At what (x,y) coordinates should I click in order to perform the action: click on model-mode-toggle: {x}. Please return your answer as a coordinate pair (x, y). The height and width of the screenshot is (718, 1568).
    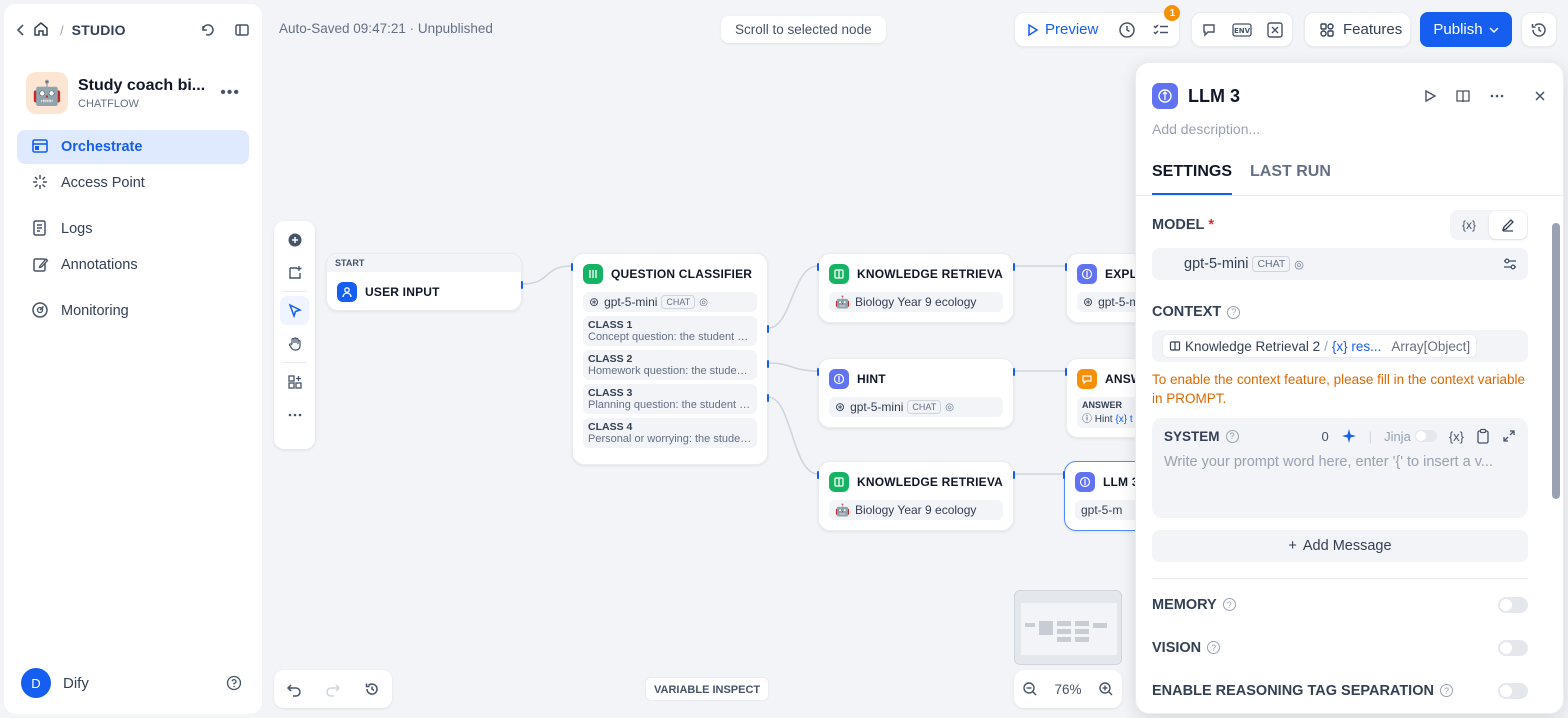
    Looking at the image, I should click on (1489, 225).